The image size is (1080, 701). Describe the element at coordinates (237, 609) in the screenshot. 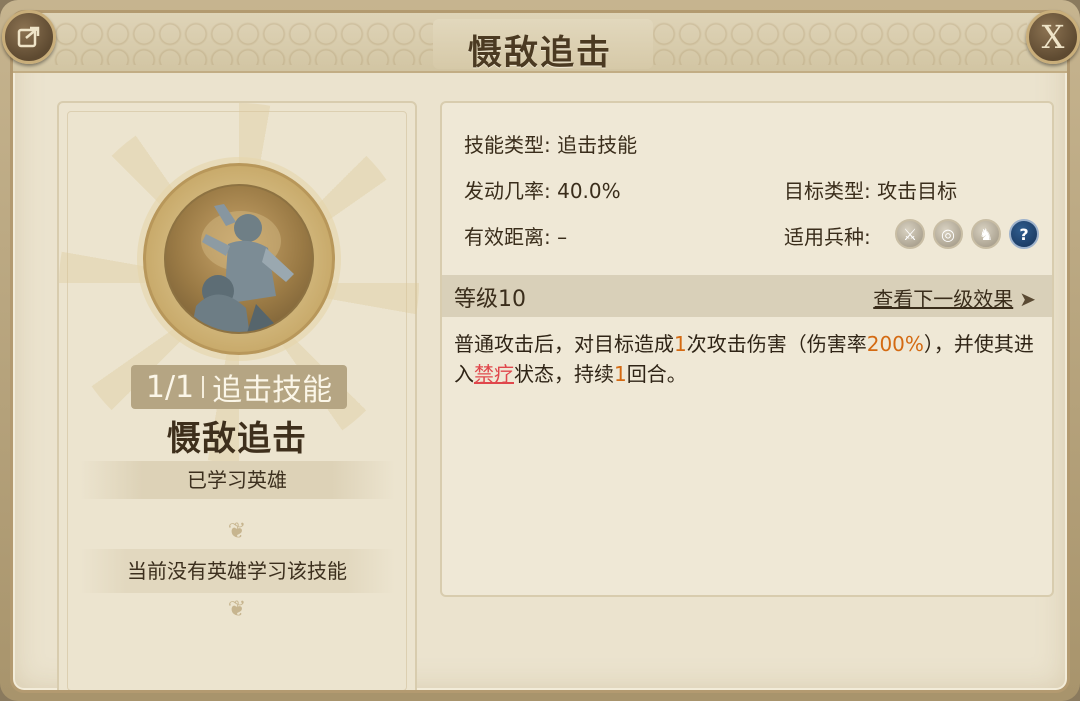

I see `ornament-bottom-icon: ❦` at that location.